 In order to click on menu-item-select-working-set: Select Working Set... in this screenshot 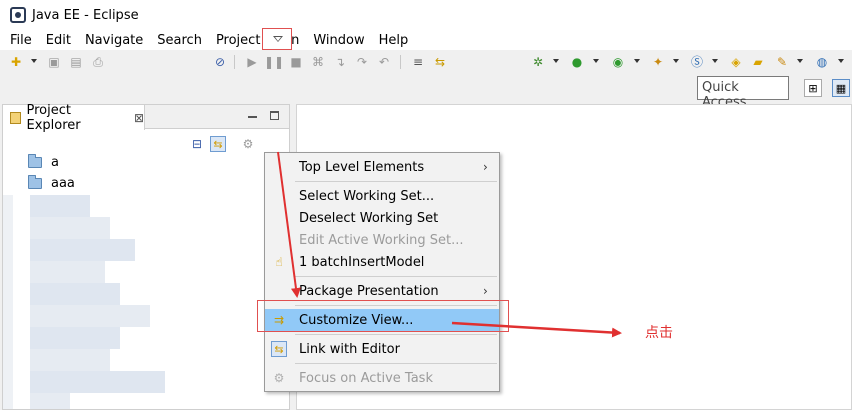, I will do `click(382, 196)`.